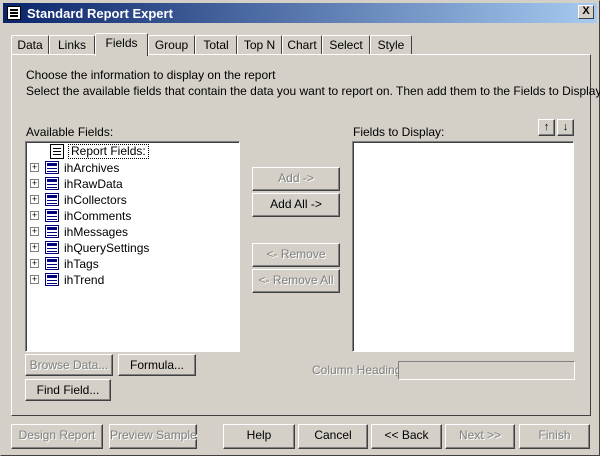  What do you see at coordinates (108, 151) in the screenshot?
I see `tree-root-label: Report Fields:` at bounding box center [108, 151].